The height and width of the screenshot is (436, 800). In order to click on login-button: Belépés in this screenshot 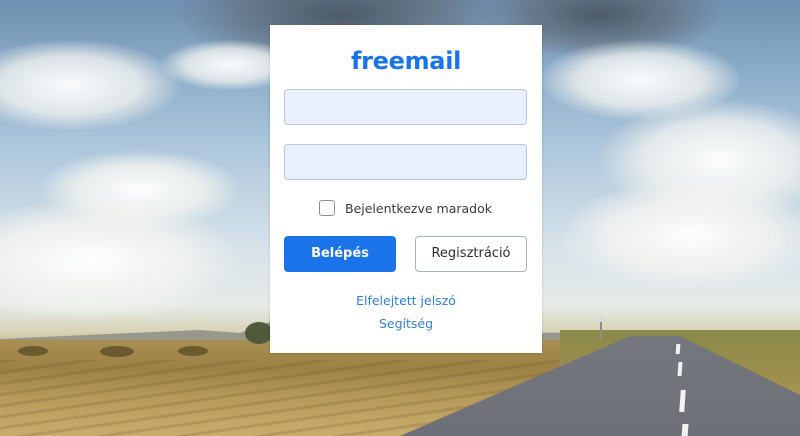, I will do `click(340, 254)`.